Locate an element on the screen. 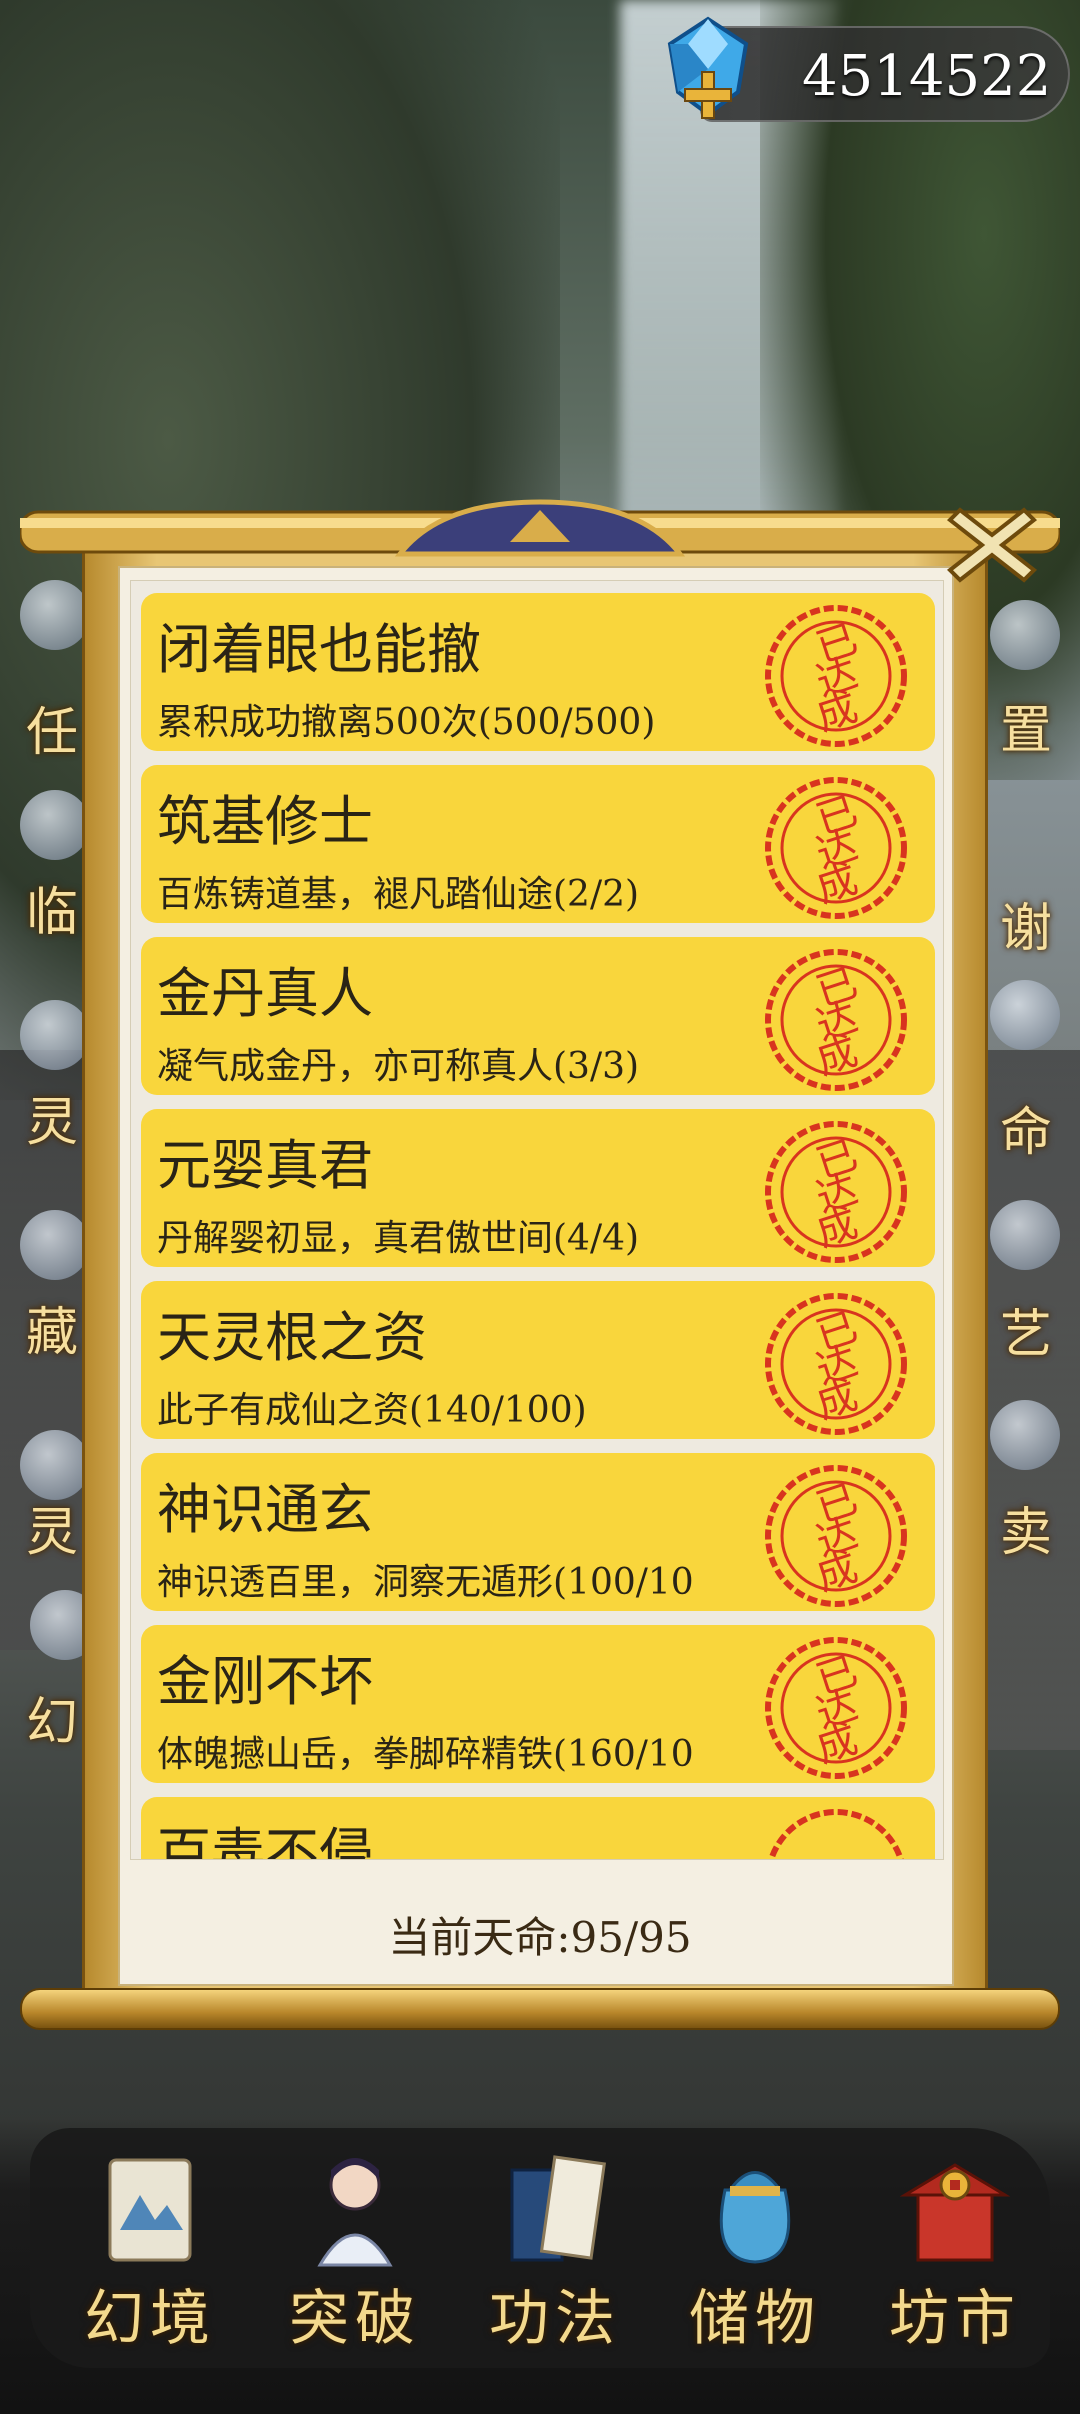 The image size is (1080, 2414). side-left-label-4: 藏 is located at coordinates (52, 1327).